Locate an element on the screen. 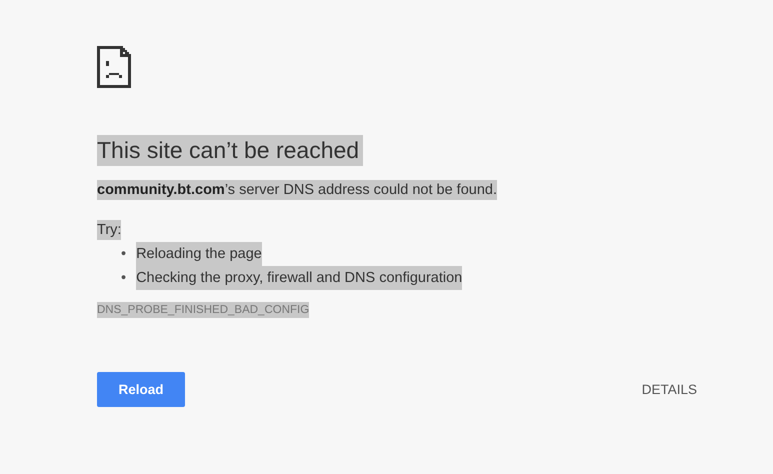  error-heading: This site can’t be reached is located at coordinates (230, 150).